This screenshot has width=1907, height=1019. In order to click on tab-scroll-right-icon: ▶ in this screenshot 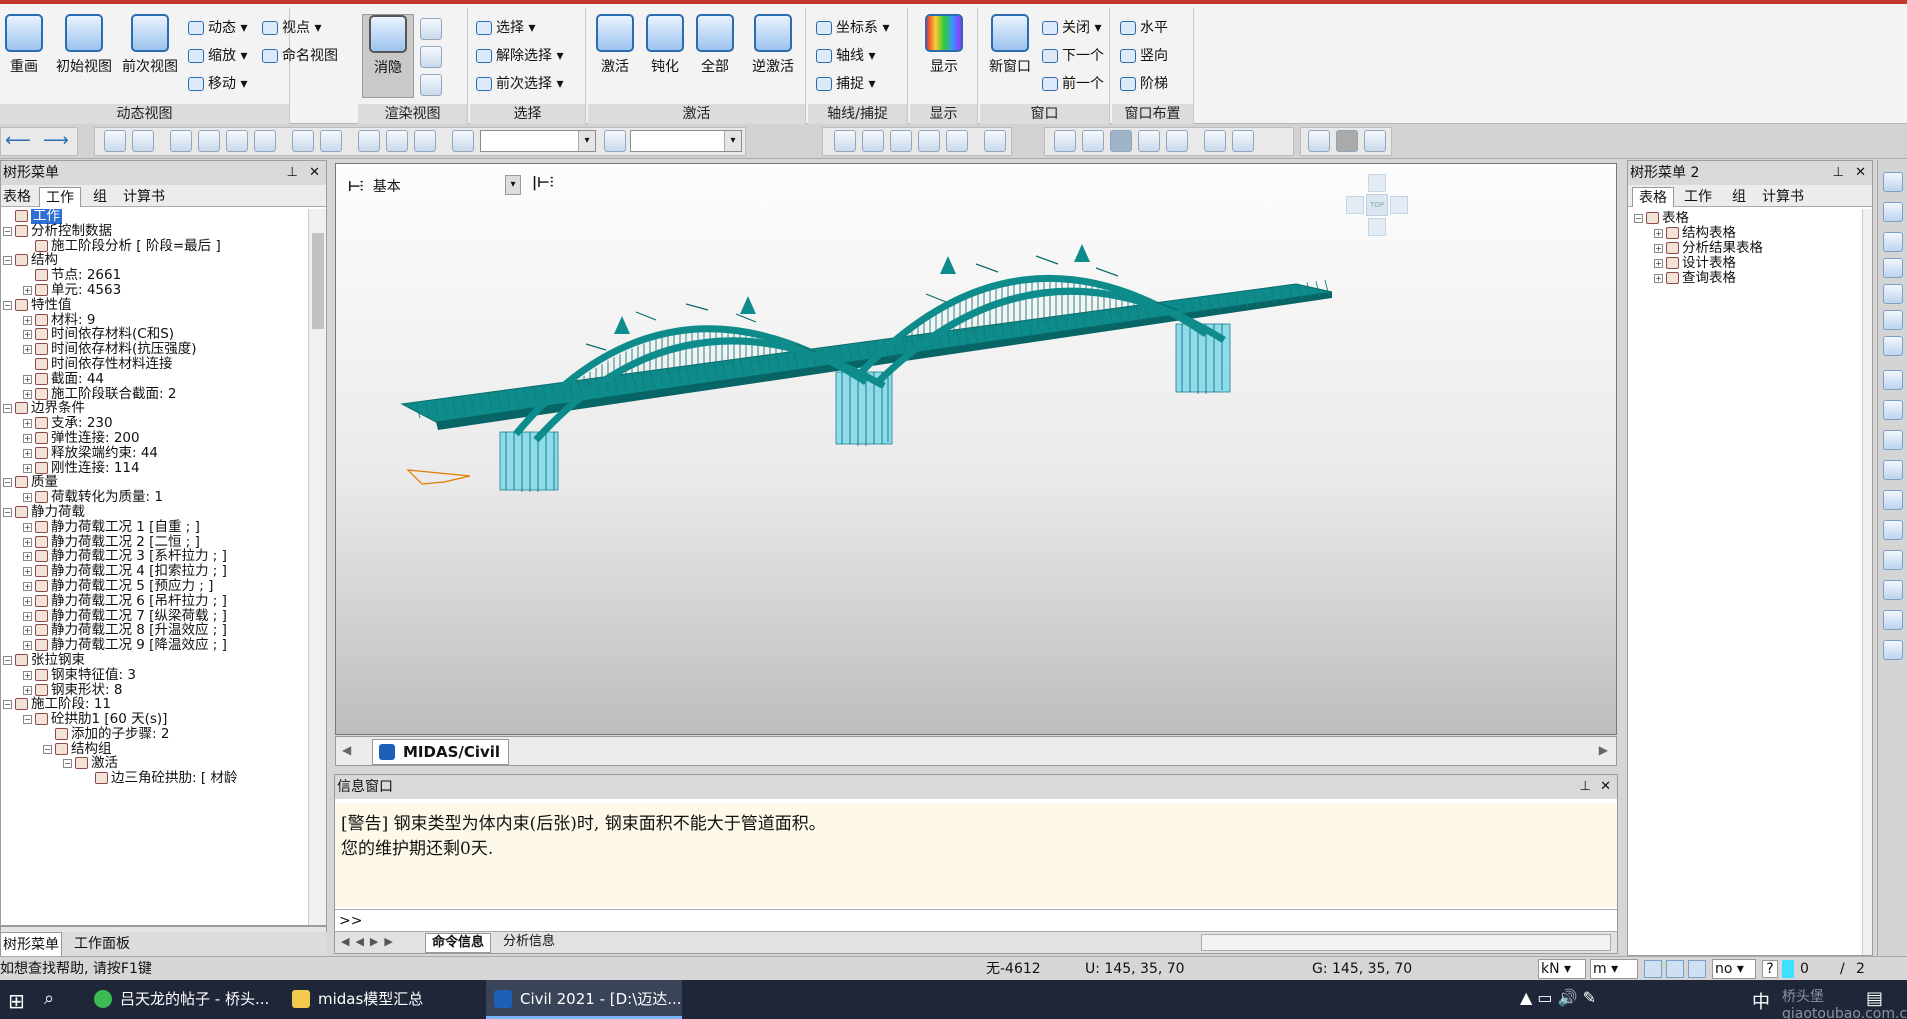, I will do `click(1603, 750)`.